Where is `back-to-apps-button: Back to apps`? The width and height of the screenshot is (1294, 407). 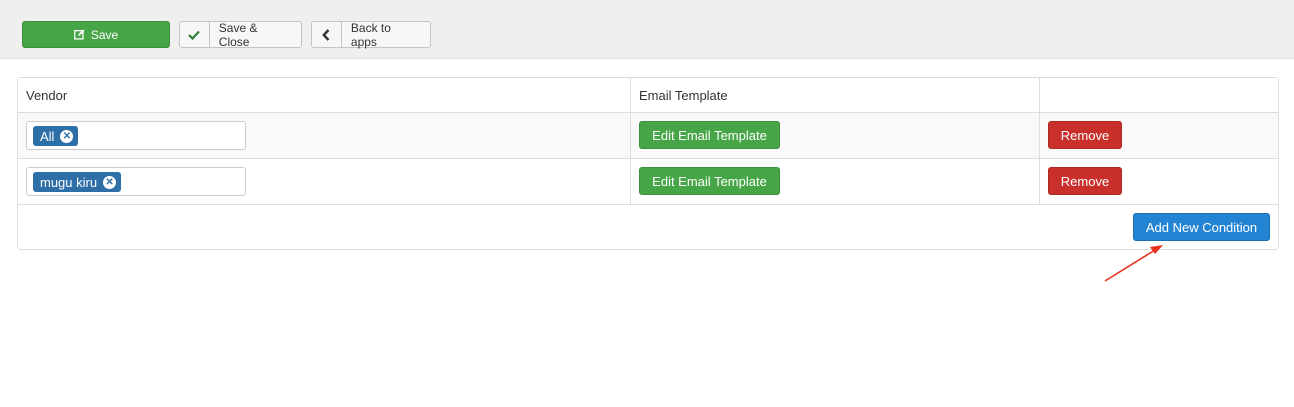 back-to-apps-button: Back to apps is located at coordinates (371, 34).